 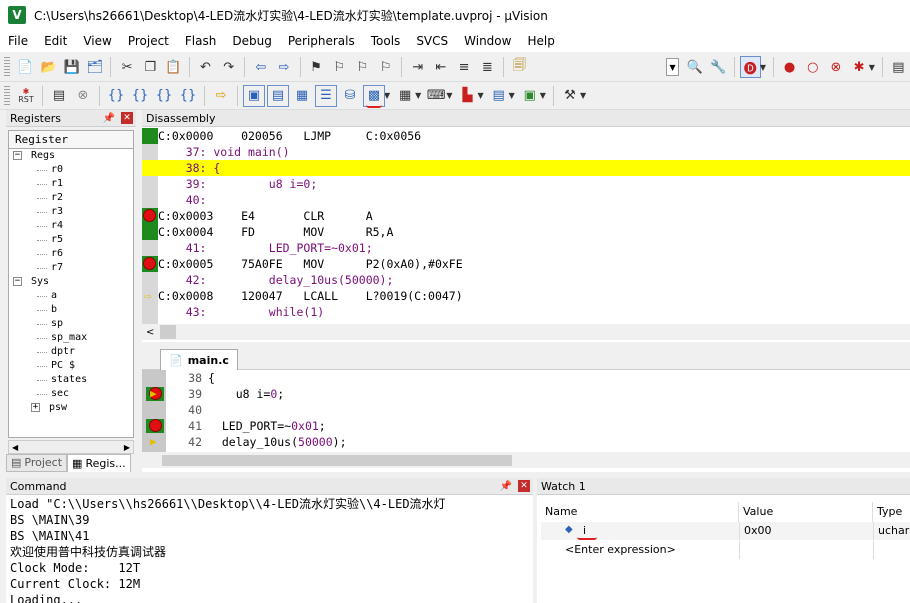 I want to click on register-tree-item: sp_max, so click(x=71, y=338).